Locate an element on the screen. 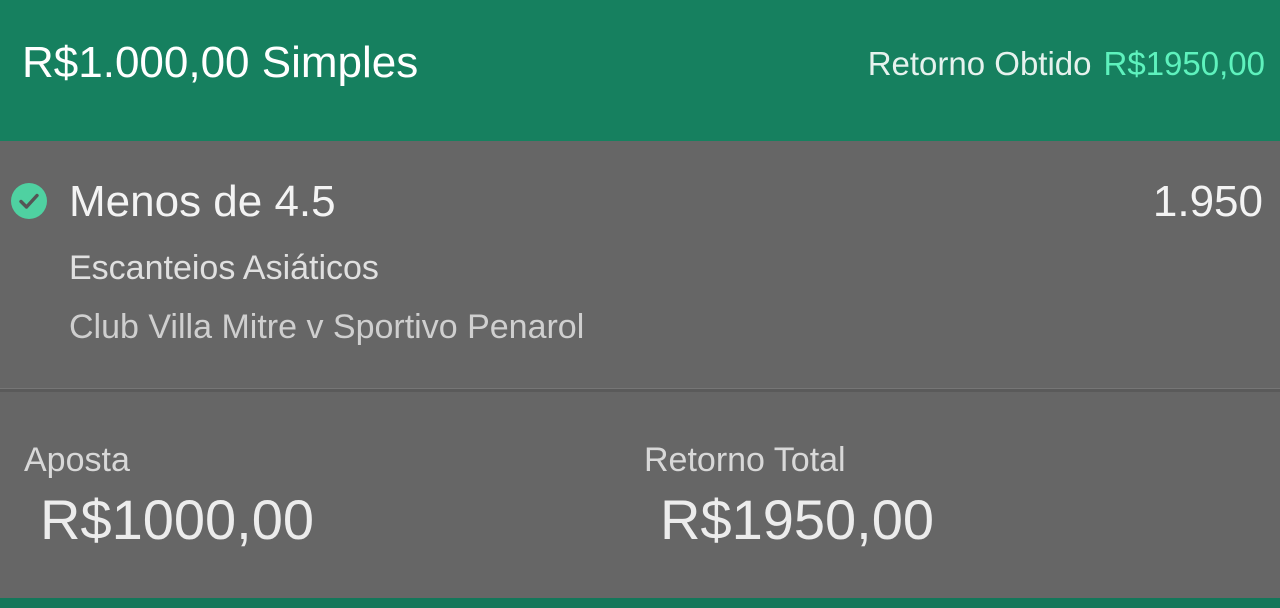 This screenshot has width=1280, height=608. return-obtained: Retorno Obtido R$1950,00 is located at coordinates (1066, 64).